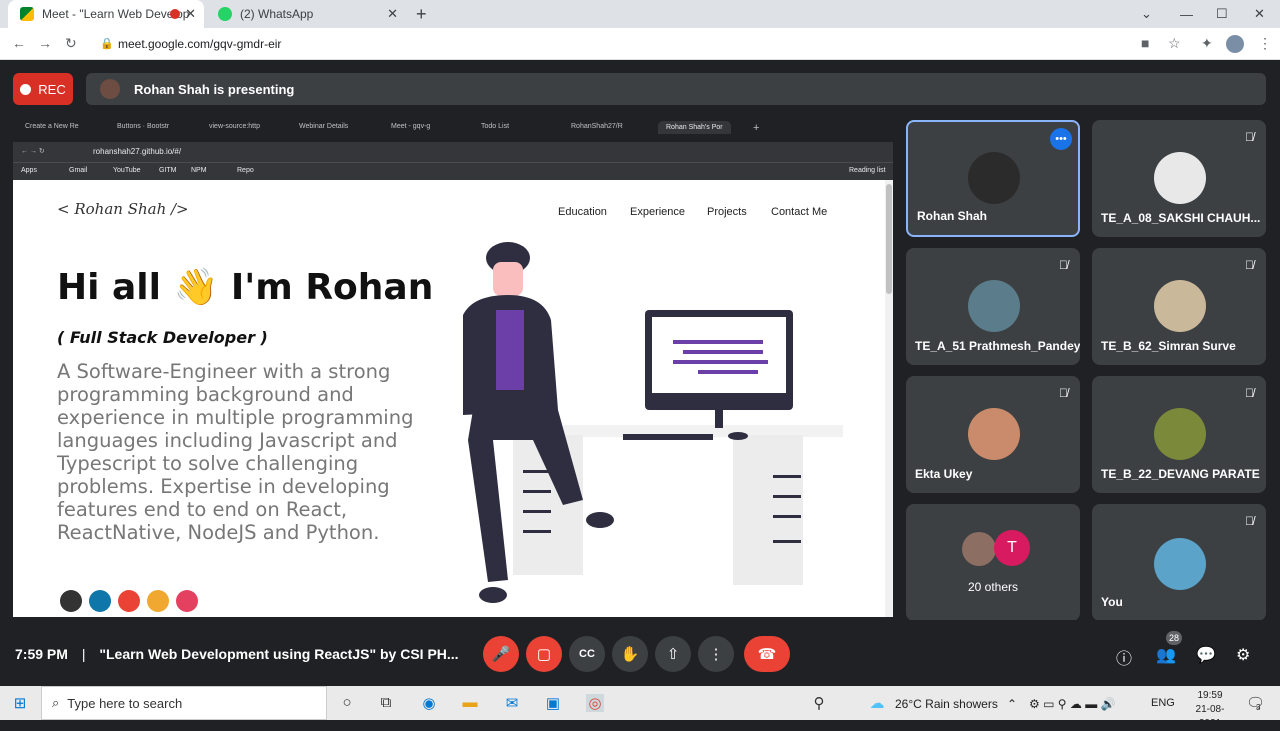 The image size is (1280, 731). I want to click on participant-name: Rohan Shah, so click(952, 216).